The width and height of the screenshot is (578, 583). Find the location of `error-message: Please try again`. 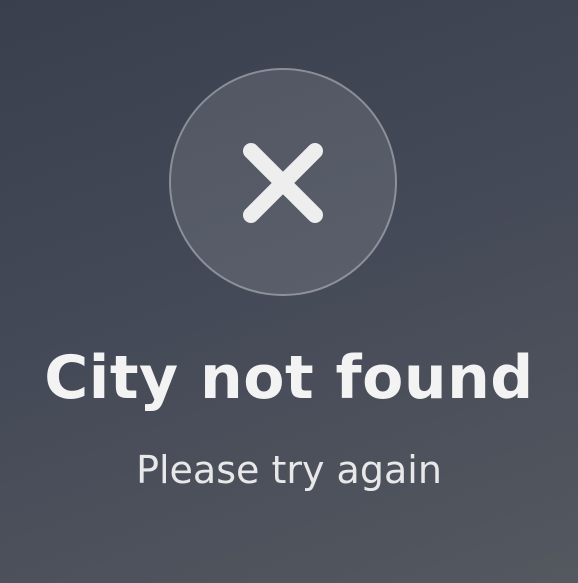

error-message: Please try again is located at coordinates (289, 470).